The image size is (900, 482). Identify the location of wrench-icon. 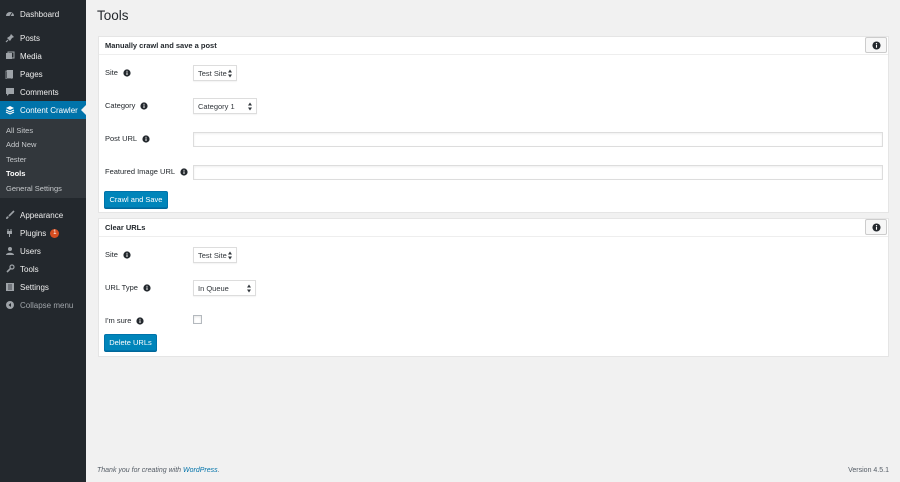
(10, 269).